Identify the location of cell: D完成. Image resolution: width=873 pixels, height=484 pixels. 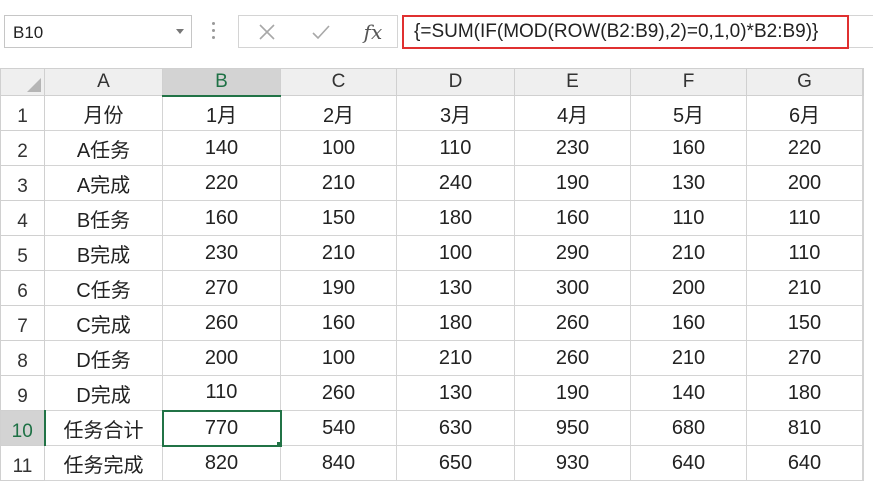
(103, 393).